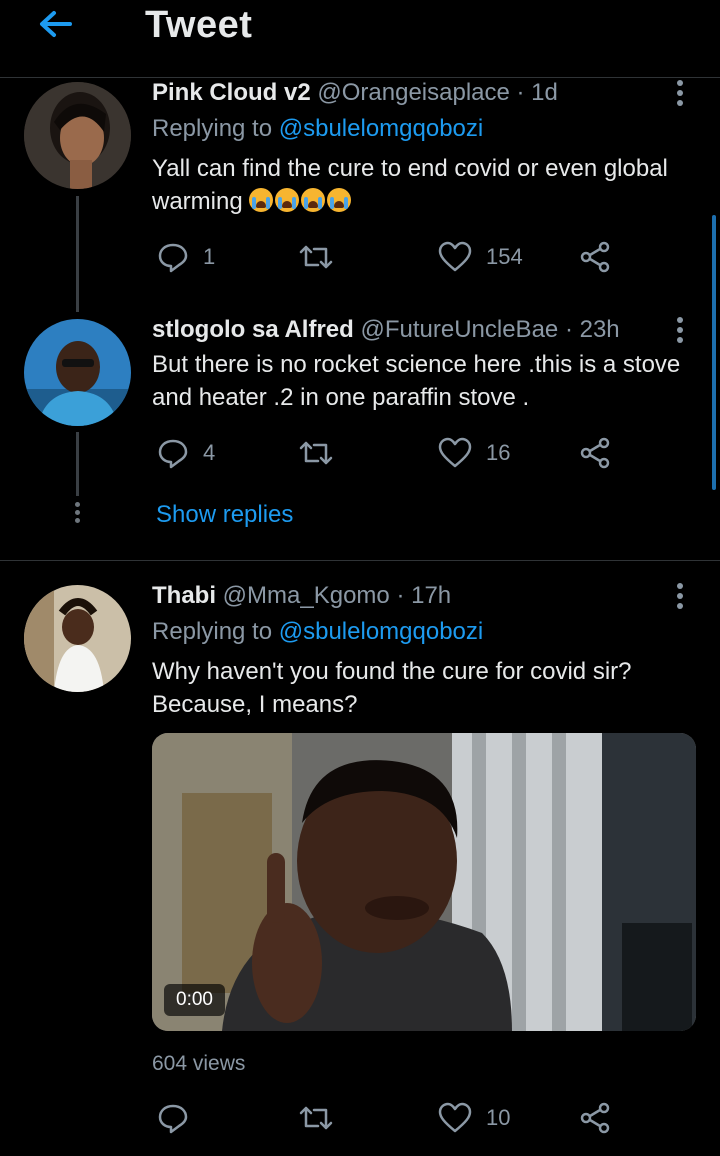 This screenshot has height=1156, width=720. I want to click on like-count: 16, so click(498, 452).